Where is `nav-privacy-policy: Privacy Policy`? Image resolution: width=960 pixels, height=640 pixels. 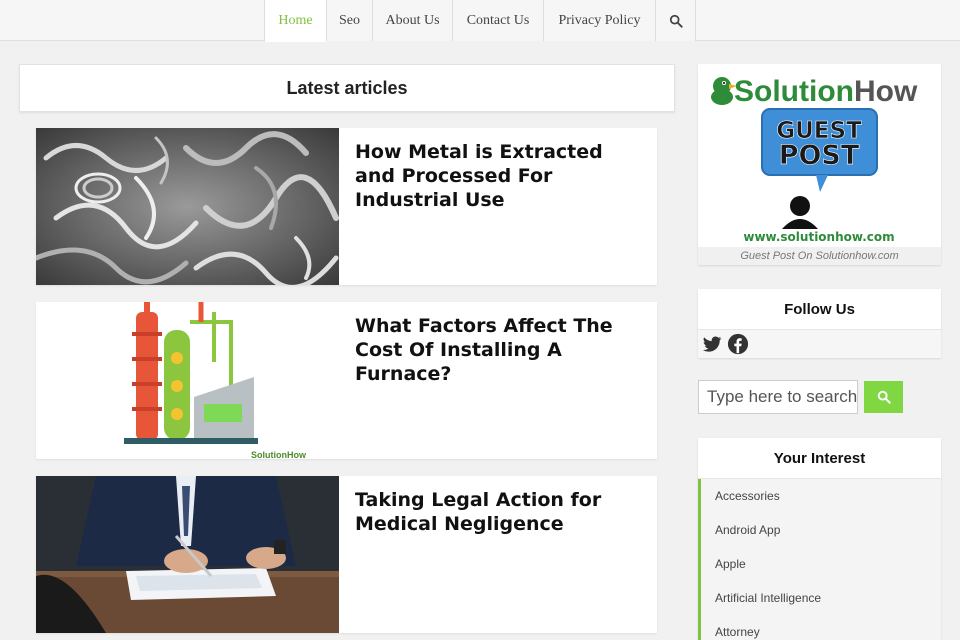 nav-privacy-policy: Privacy Policy is located at coordinates (599, 20).